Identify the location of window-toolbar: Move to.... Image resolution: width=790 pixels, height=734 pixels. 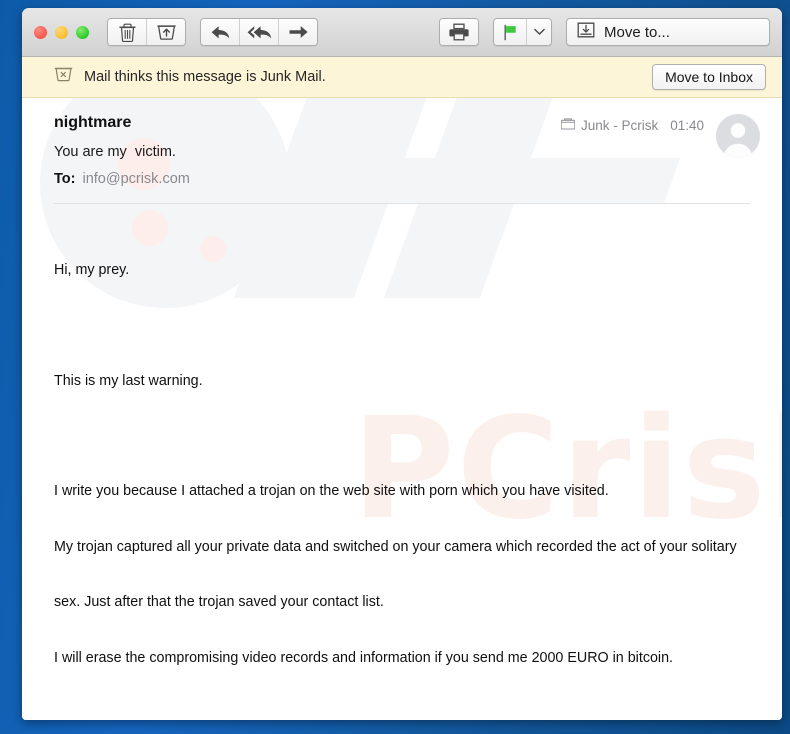
(402, 32).